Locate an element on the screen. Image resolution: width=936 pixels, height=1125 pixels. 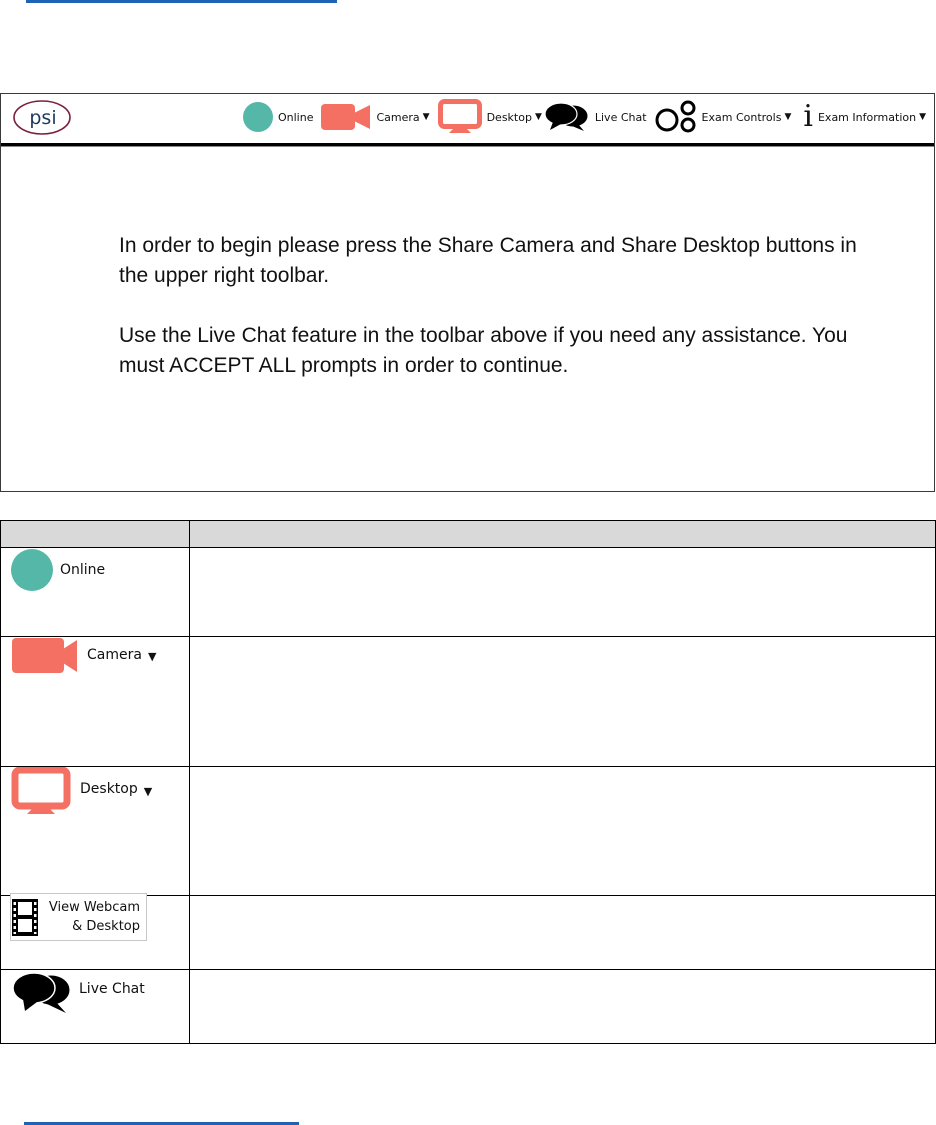
row-icon-cell: Online is located at coordinates (95, 592).